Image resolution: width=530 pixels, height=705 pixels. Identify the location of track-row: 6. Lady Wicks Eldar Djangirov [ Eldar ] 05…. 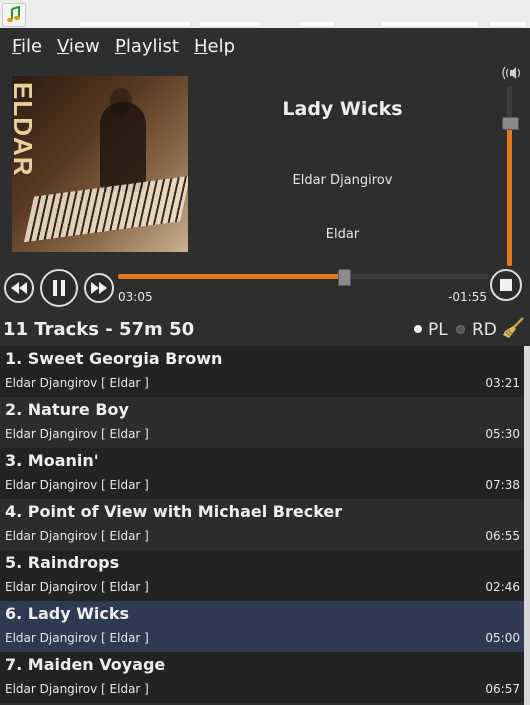
(262, 626).